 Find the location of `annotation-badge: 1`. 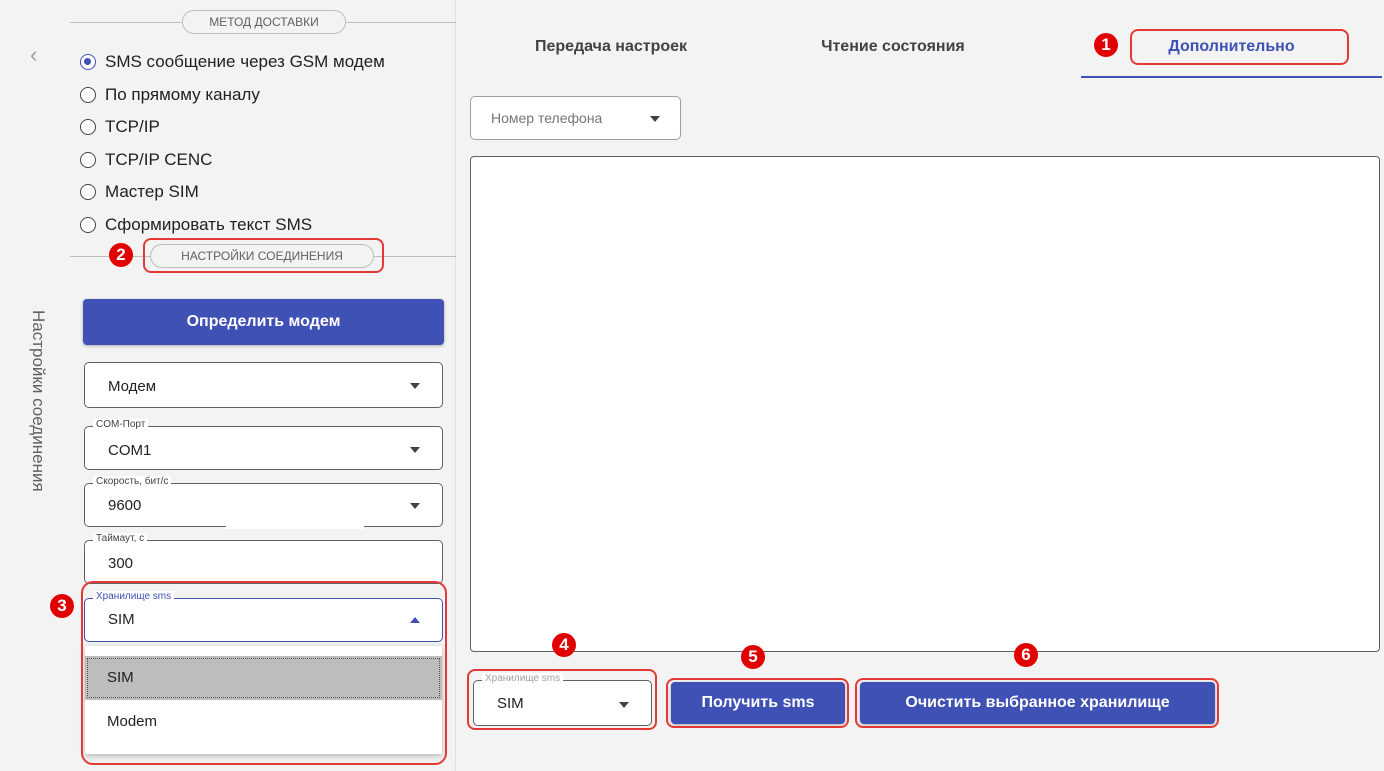

annotation-badge: 1 is located at coordinates (1106, 45).